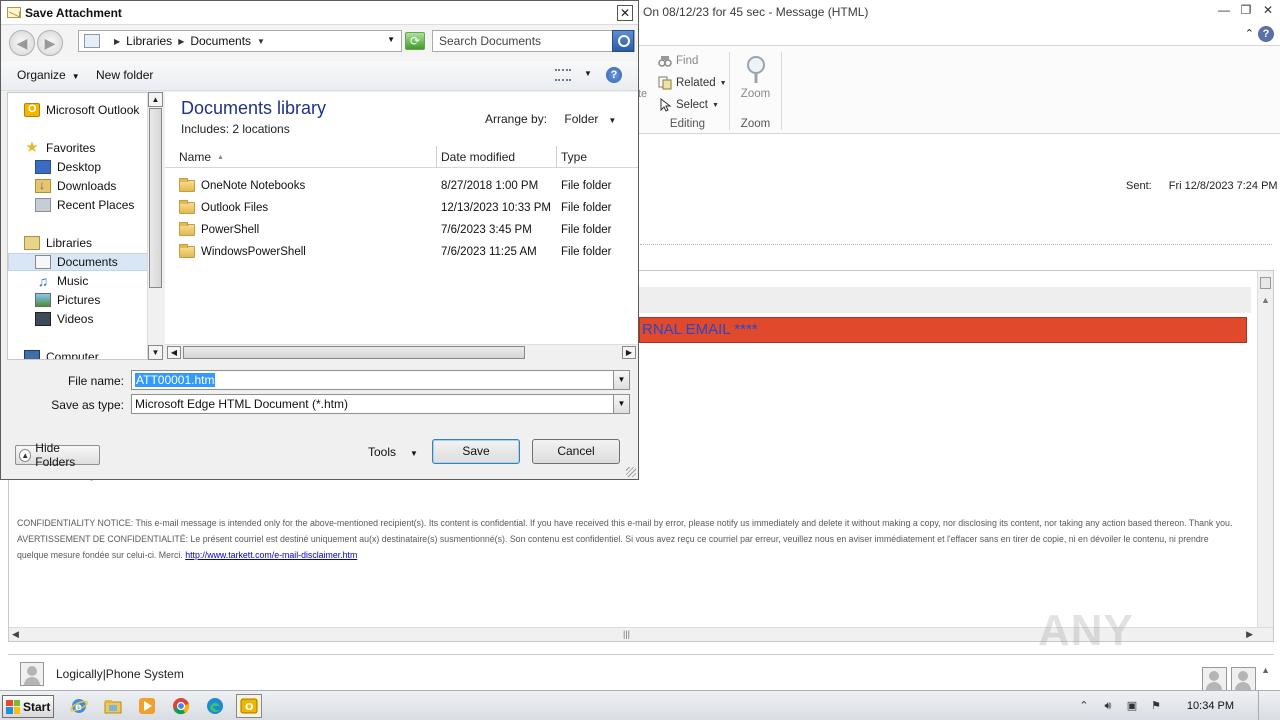 Image resolution: width=1280 pixels, height=720 pixels. I want to click on nav-item-label: Videos, so click(75, 319).